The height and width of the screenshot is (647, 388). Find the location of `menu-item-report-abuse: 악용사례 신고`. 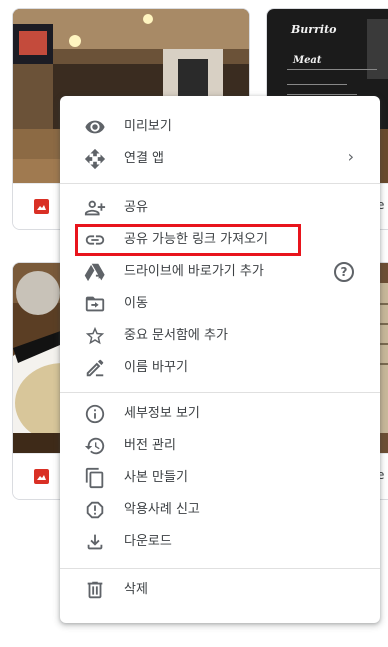

menu-item-report-abuse: 악용사례 신고 is located at coordinates (220, 510).